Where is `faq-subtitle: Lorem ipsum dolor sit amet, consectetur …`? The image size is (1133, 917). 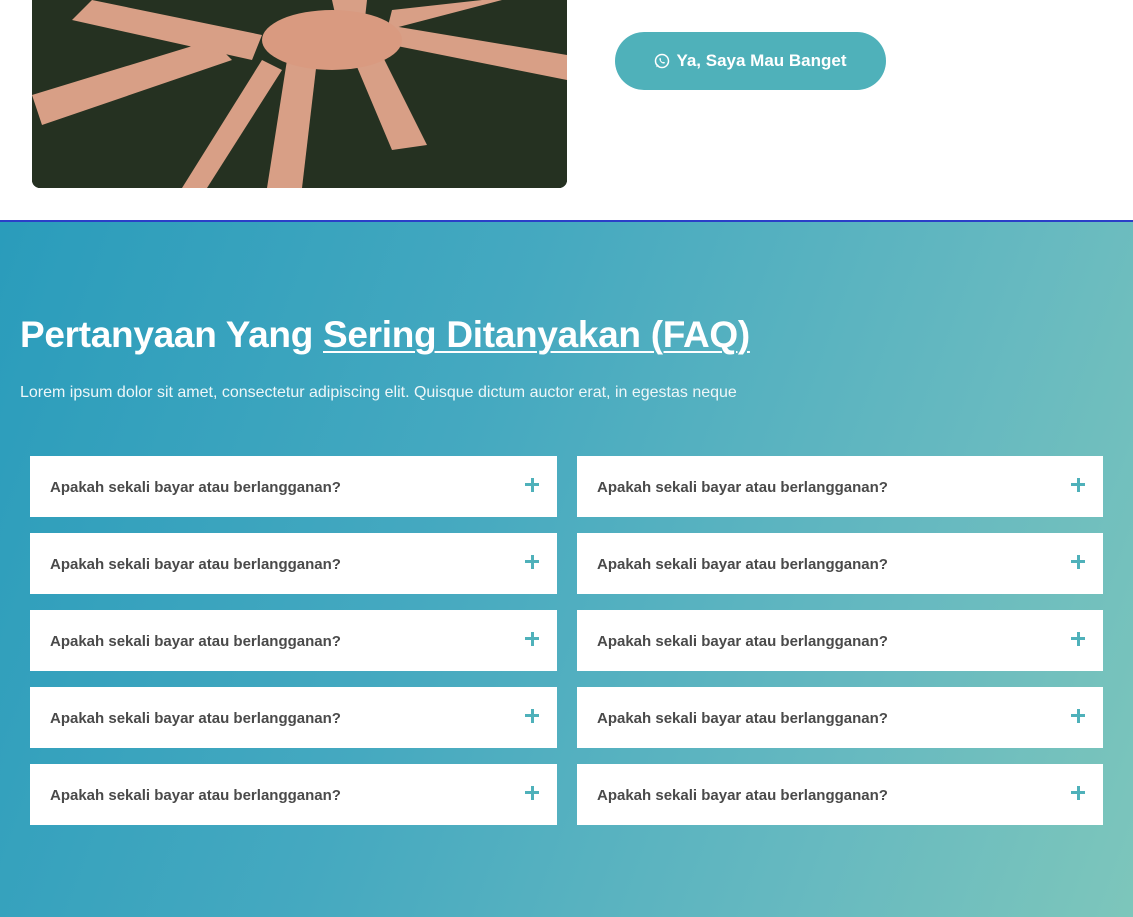 faq-subtitle: Lorem ipsum dolor sit amet, consectetur … is located at coordinates (378, 392).